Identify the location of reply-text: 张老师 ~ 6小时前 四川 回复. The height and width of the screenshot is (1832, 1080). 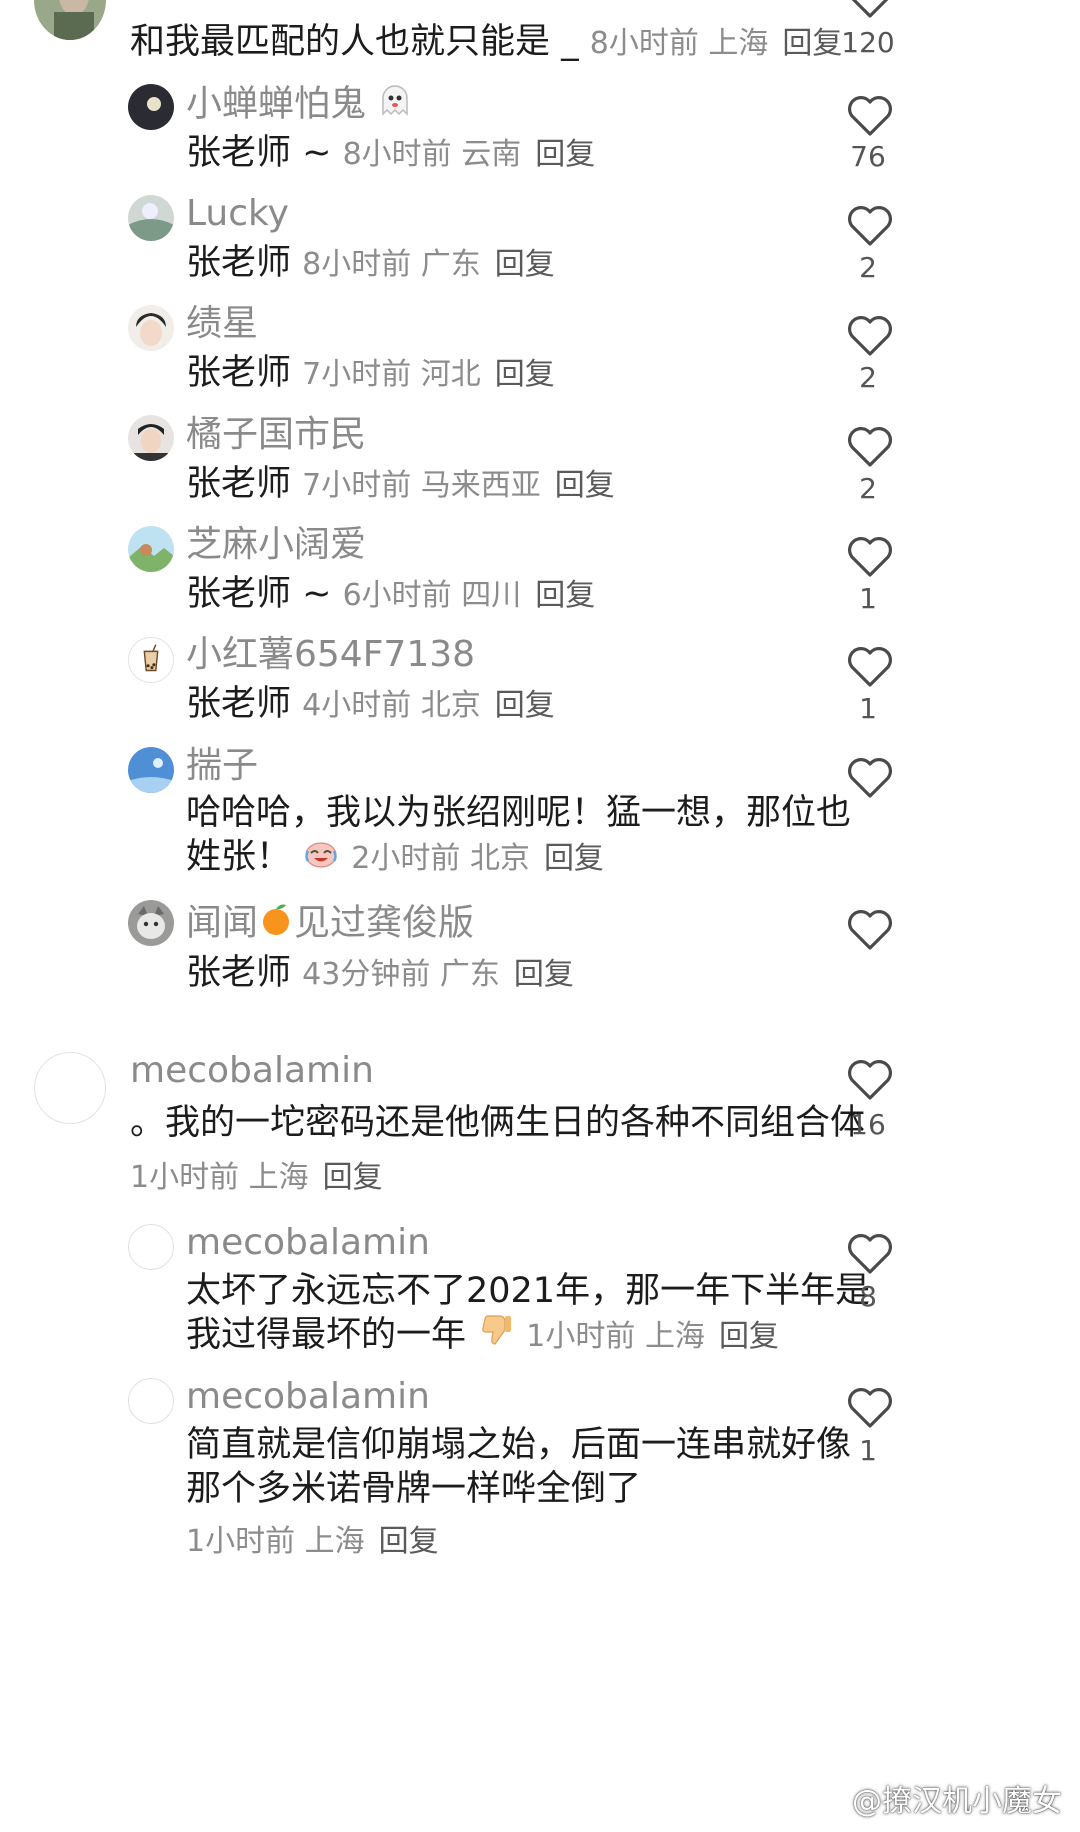
(391, 594).